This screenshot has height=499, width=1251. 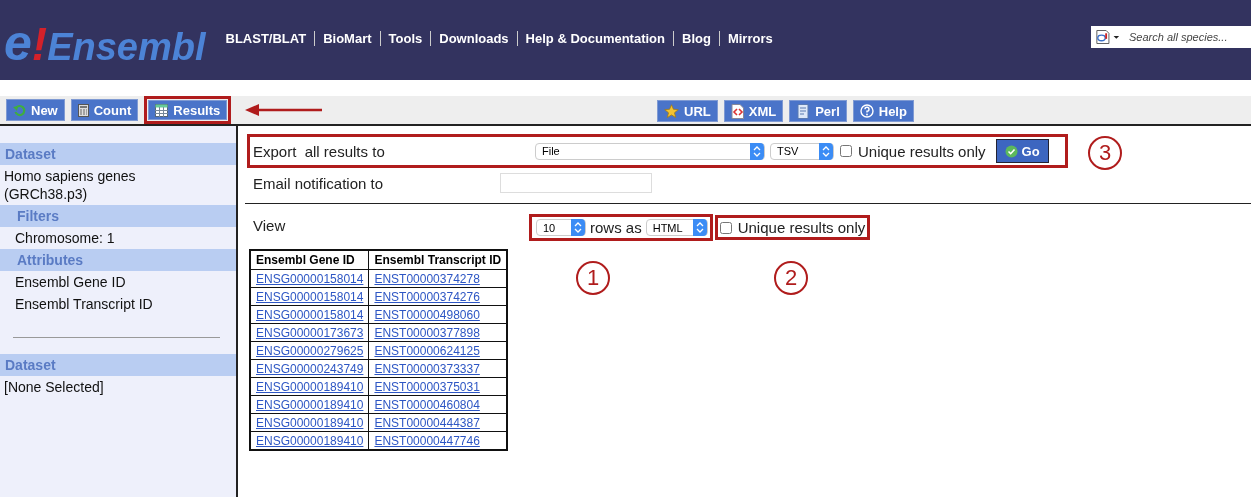 I want to click on section-header: Filters, so click(x=118, y=216).